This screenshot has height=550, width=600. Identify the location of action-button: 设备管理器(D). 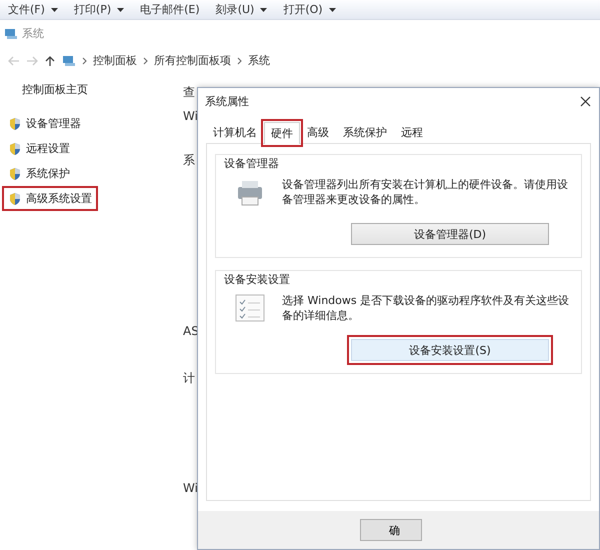
(450, 234).